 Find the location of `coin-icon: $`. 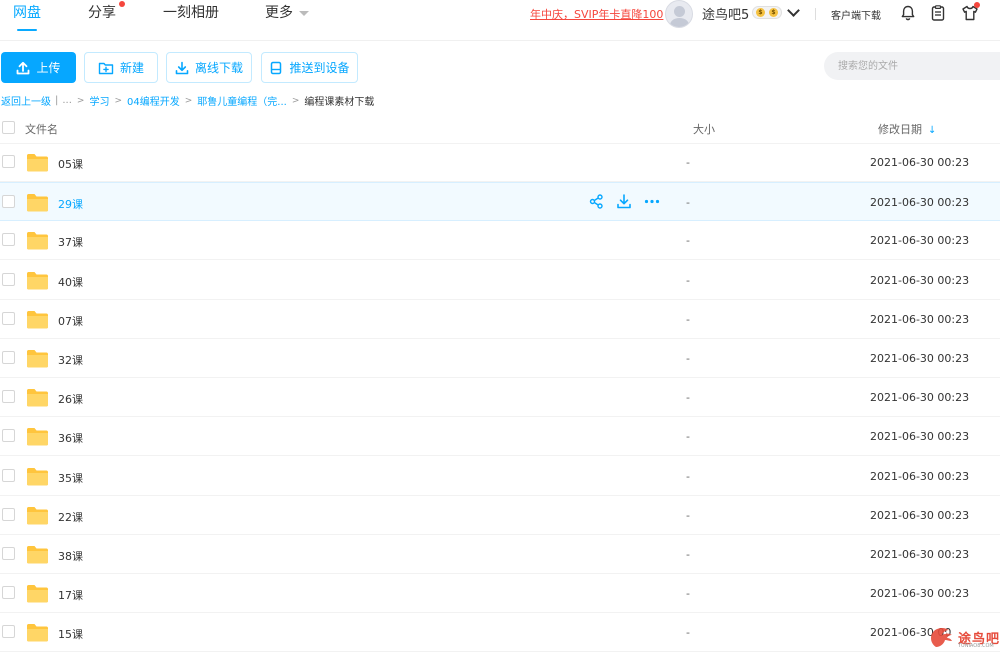

coin-icon: $ is located at coordinates (760, 12).